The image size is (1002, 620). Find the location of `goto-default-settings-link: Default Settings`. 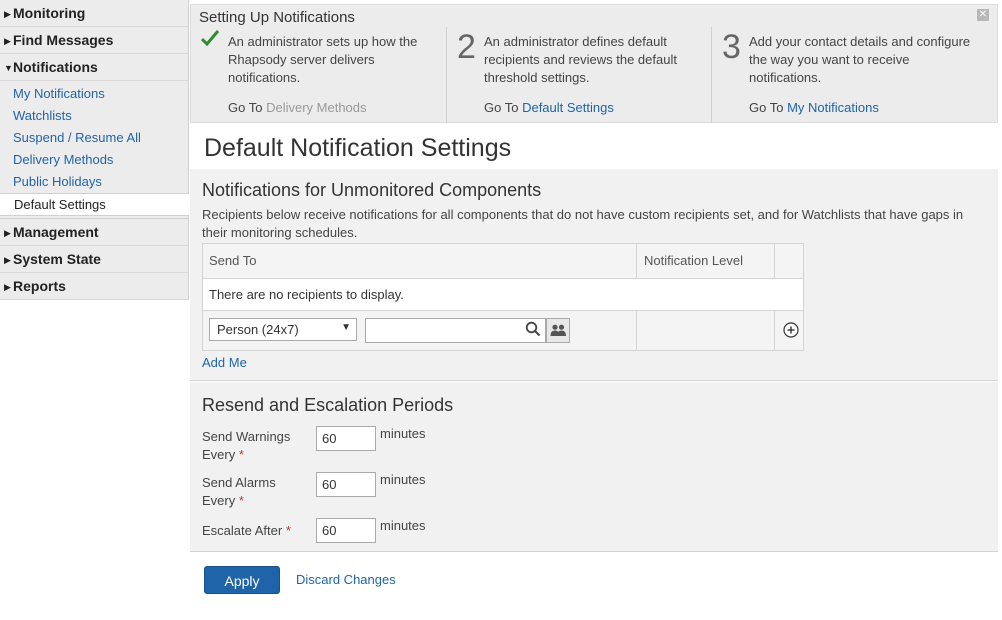

goto-default-settings-link: Default Settings is located at coordinates (568, 107).